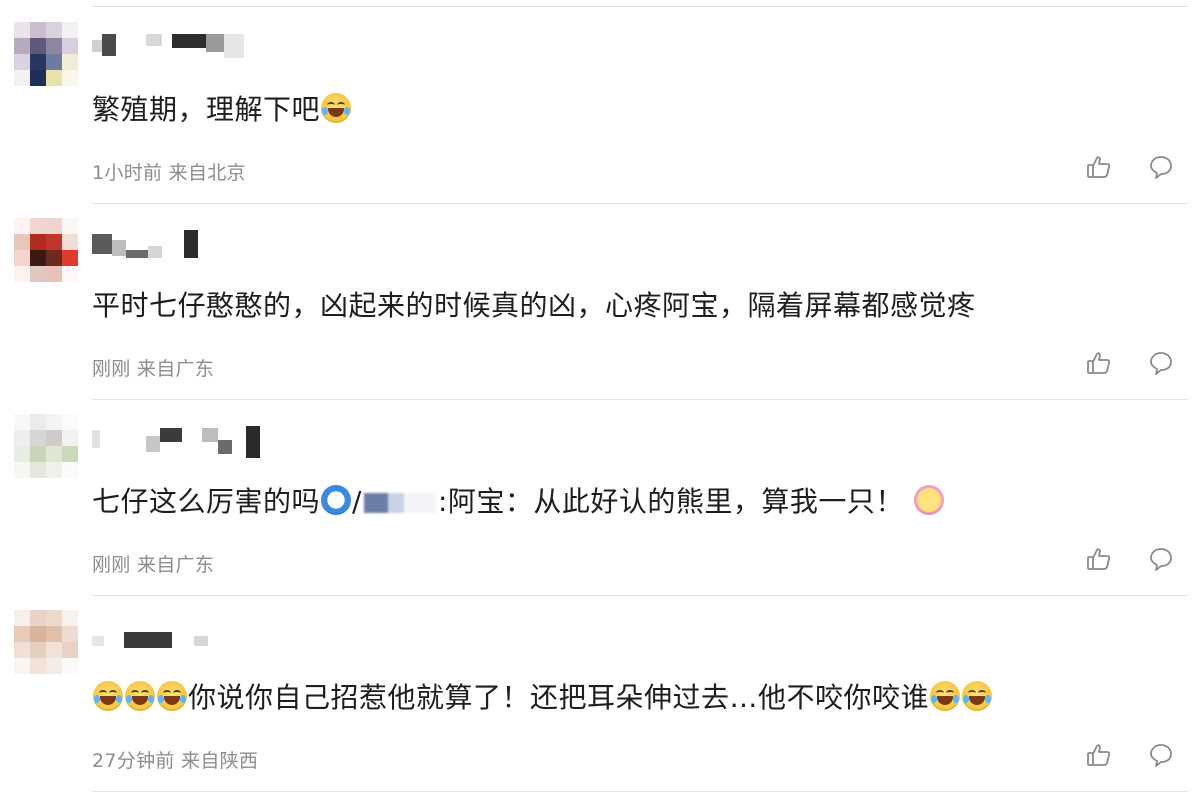 The width and height of the screenshot is (1200, 803). I want to click on comment-meta: 1小时前 来自北京, so click(169, 171).